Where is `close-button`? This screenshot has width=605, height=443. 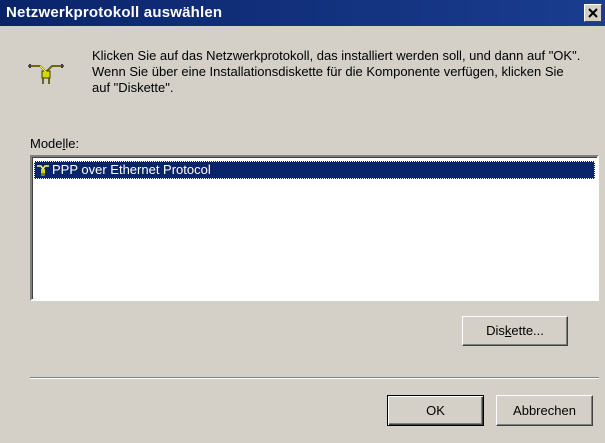 close-button is located at coordinates (593, 13).